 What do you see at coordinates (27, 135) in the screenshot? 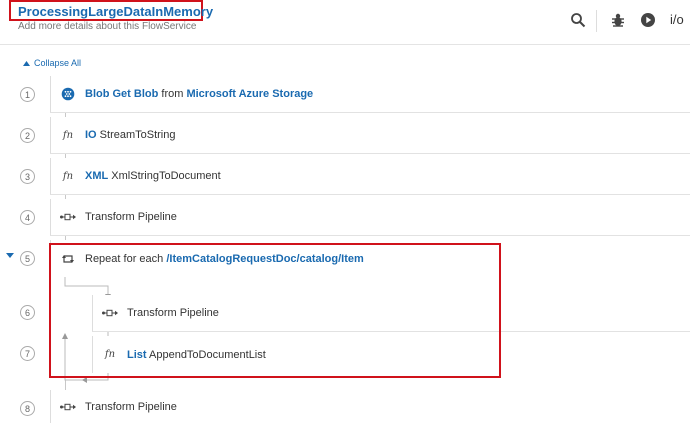
I see `step-number: 2` at bounding box center [27, 135].